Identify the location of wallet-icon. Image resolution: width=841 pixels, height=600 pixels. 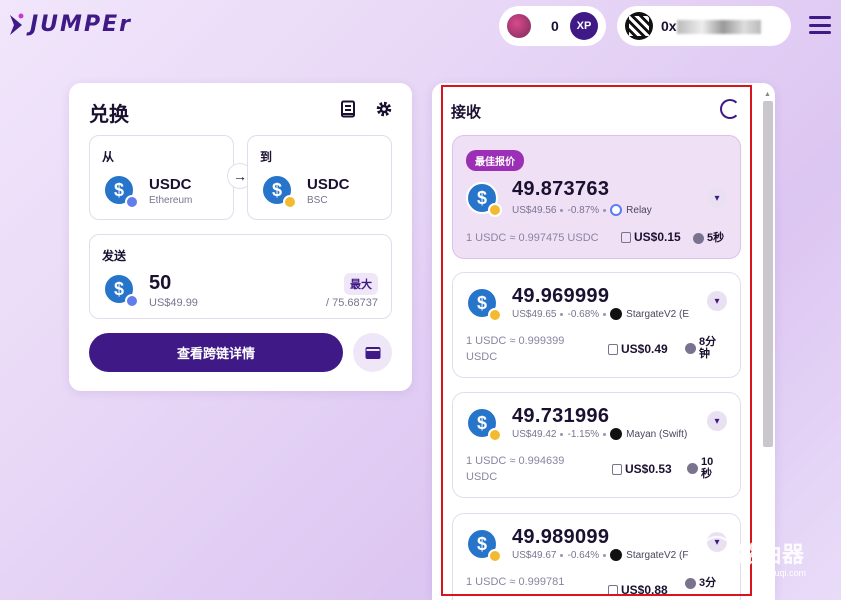
(372, 352).